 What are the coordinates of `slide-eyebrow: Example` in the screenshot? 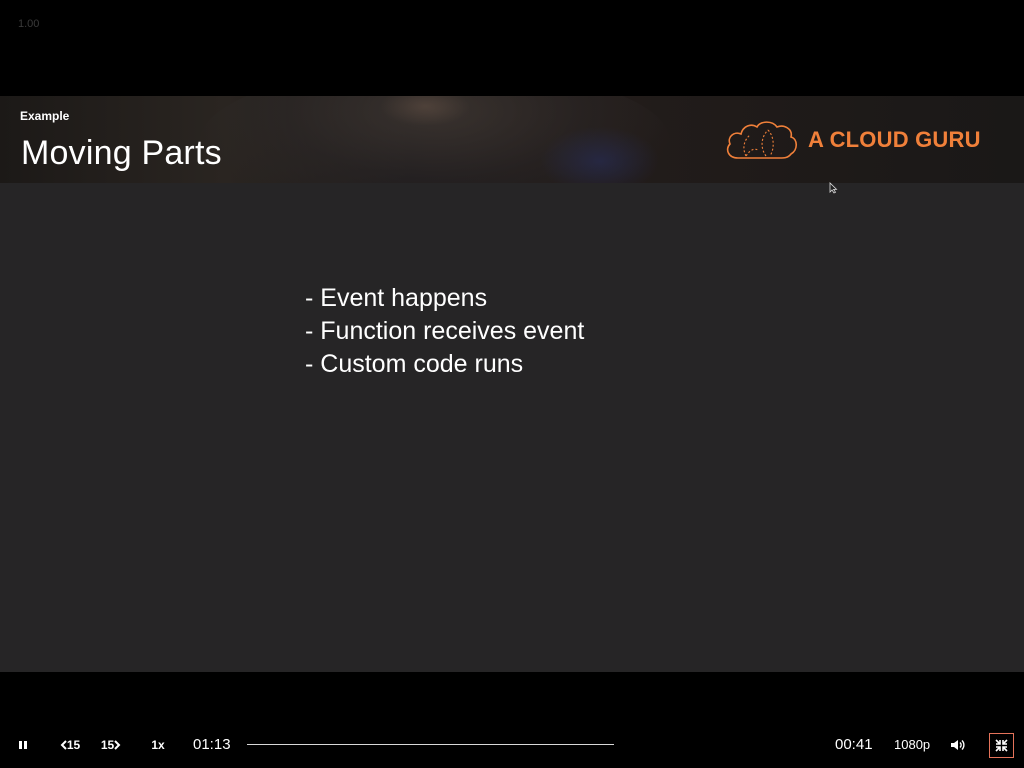 It's located at (45, 116).